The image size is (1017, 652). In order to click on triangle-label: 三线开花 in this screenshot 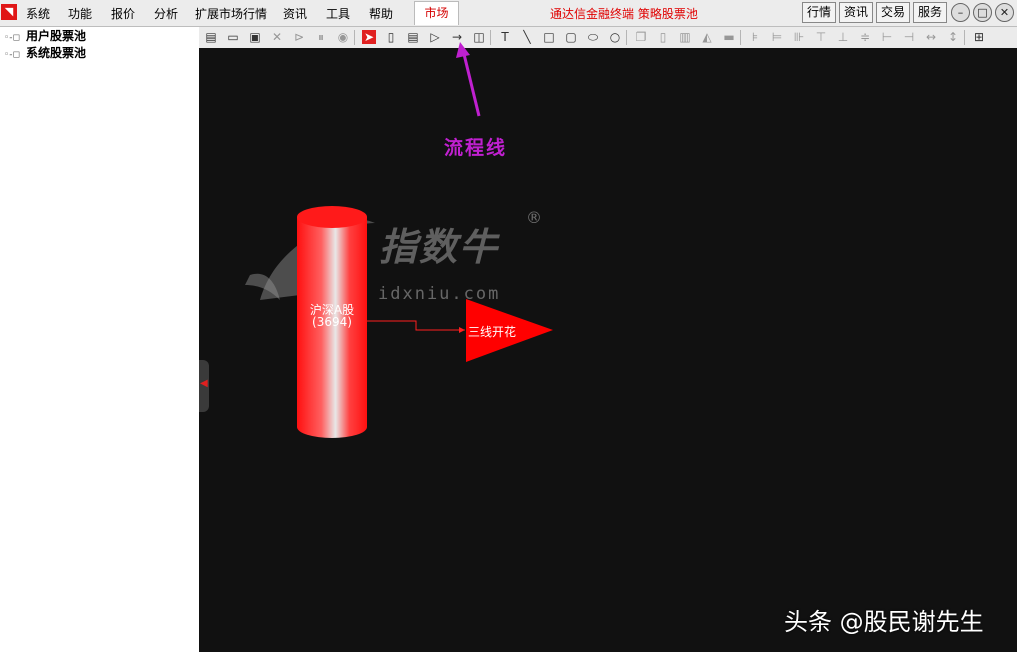, I will do `click(491, 332)`.